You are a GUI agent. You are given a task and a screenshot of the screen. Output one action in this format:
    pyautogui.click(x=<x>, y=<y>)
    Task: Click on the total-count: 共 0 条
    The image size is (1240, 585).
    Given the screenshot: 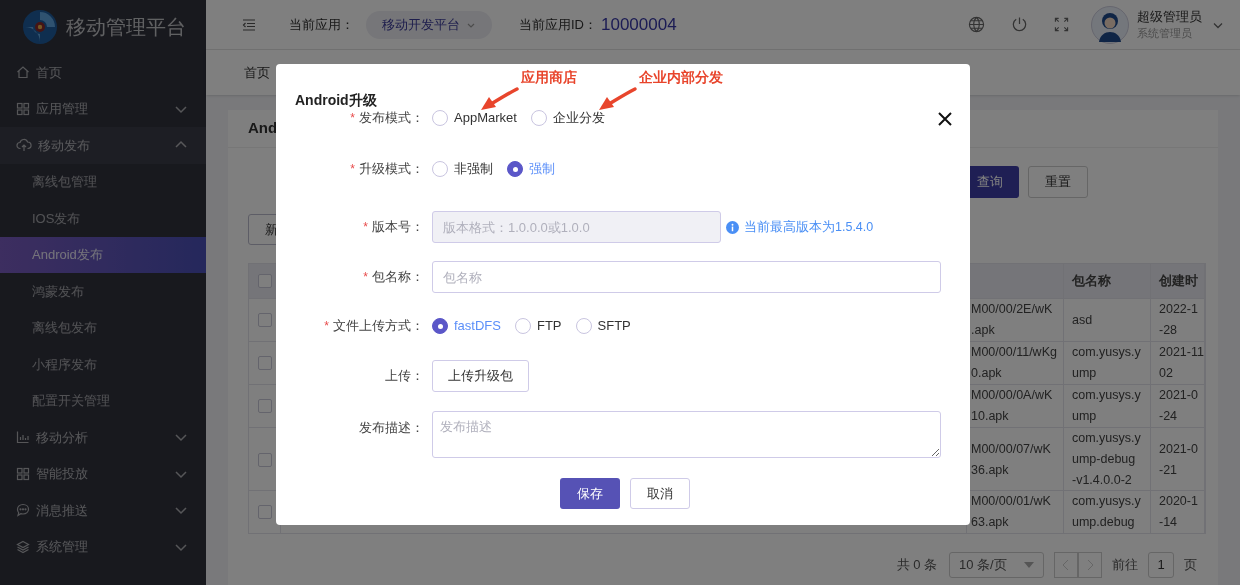 What is the action you would take?
    pyautogui.click(x=916, y=565)
    